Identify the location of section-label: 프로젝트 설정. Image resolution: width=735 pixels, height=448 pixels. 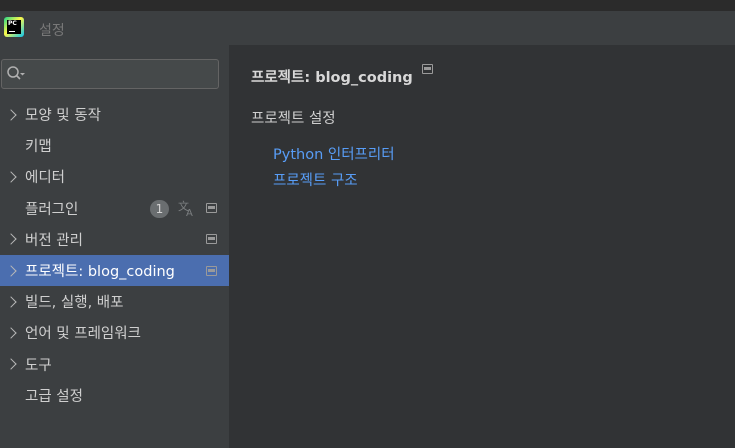
(293, 119).